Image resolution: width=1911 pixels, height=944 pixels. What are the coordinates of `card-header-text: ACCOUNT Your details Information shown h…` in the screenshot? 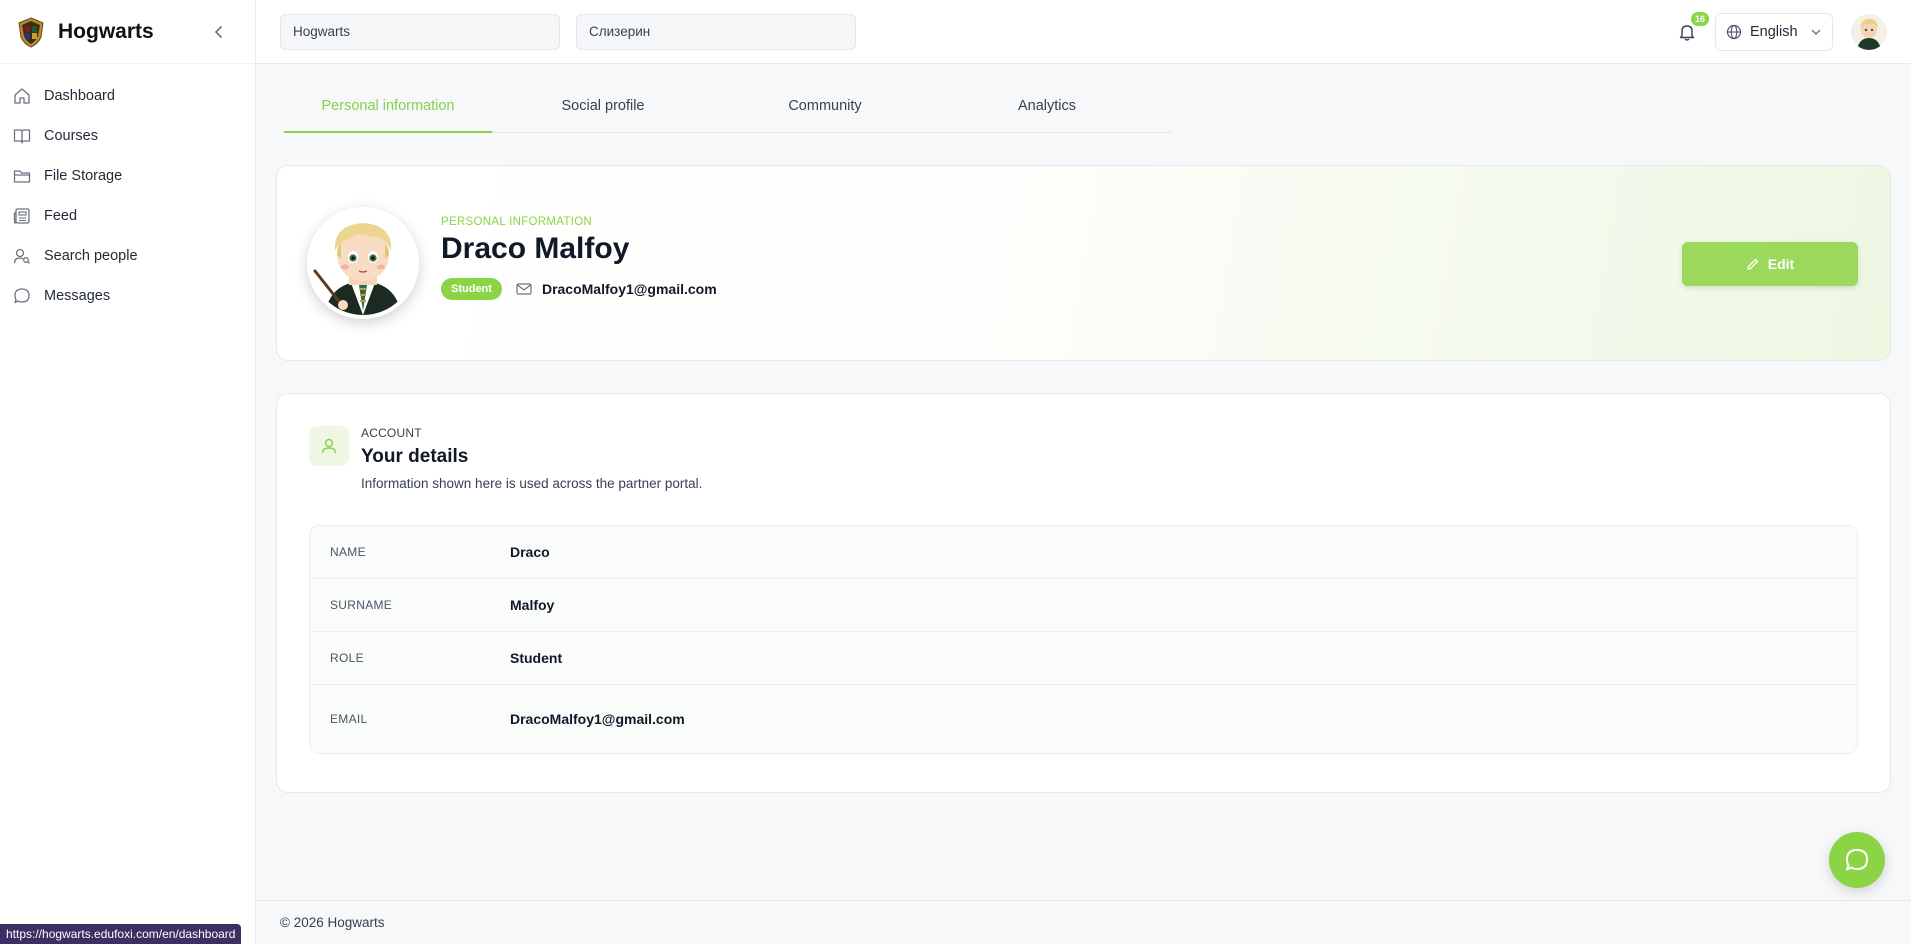 It's located at (531, 458).